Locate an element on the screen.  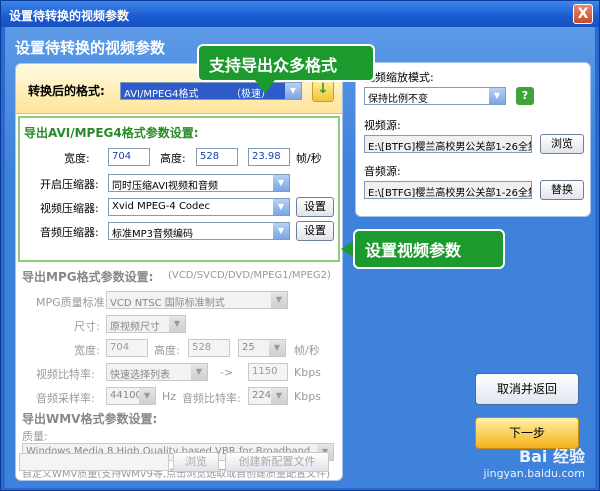
mpg-size-value: 原视频尺寸 is located at coordinates (135, 327).